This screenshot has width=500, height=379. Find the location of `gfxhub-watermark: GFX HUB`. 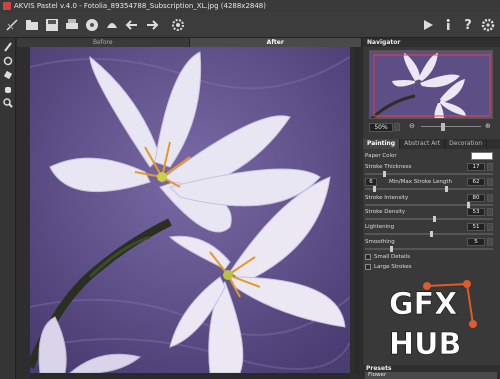

gfxhub-watermark: GFX HUB is located at coordinates (431, 318).